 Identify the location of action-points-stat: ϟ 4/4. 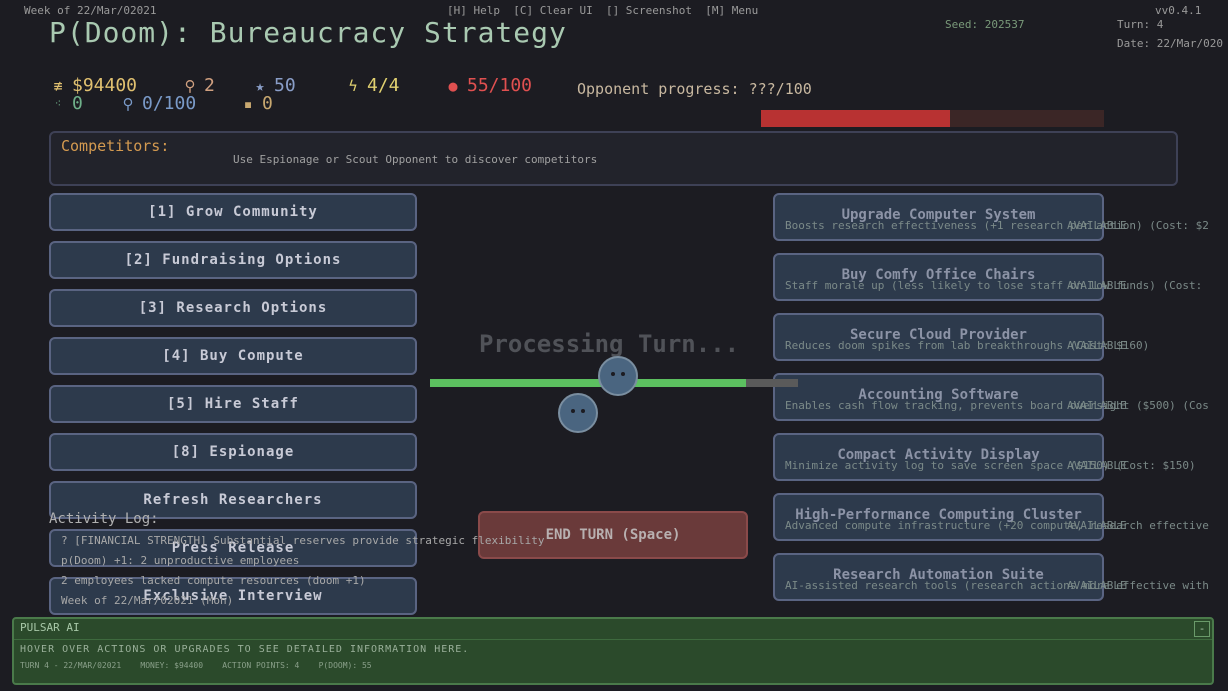
(372, 85).